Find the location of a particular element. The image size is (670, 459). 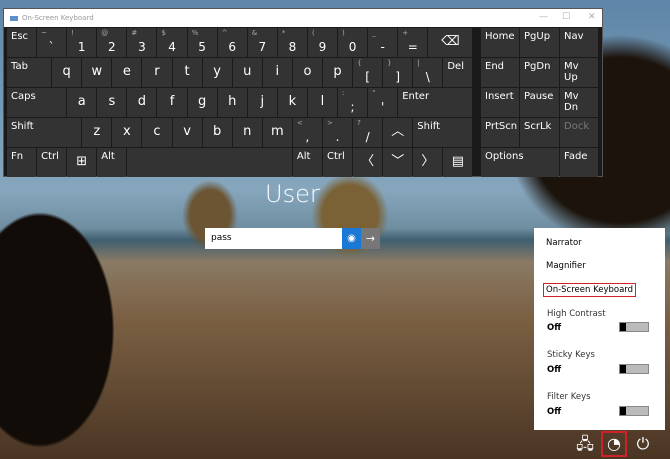

nav-key-end: End is located at coordinates (500, 72).